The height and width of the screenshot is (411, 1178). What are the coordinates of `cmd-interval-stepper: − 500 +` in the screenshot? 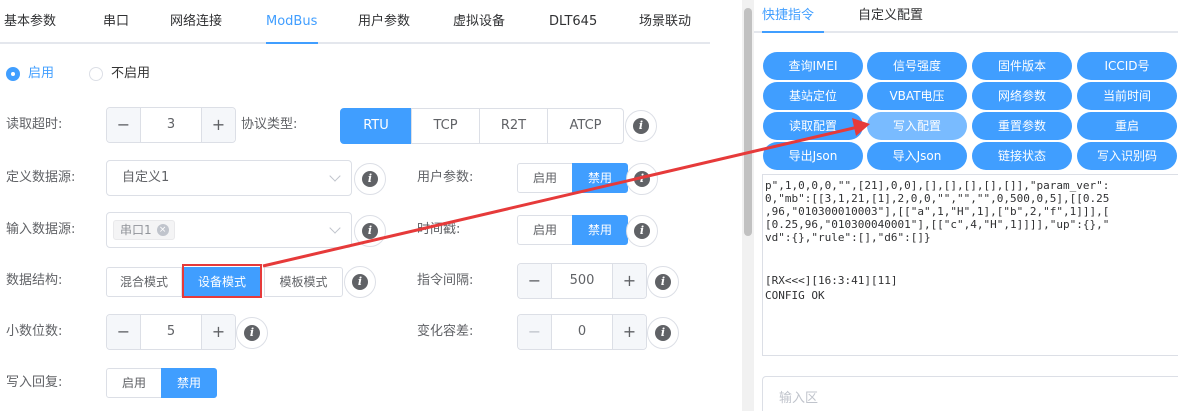 It's located at (582, 281).